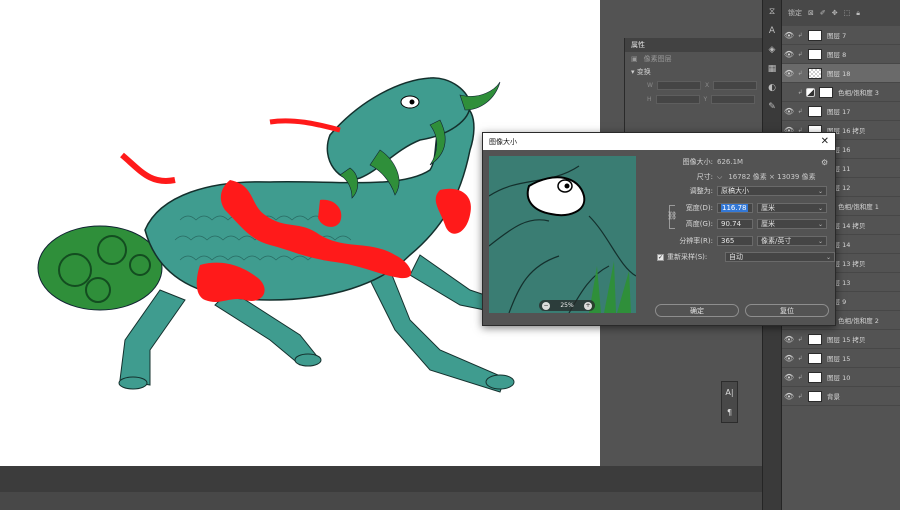 Image resolution: width=900 pixels, height=510 pixels. What do you see at coordinates (546, 305) in the screenshot?
I see `zoom-out-button: −` at bounding box center [546, 305].